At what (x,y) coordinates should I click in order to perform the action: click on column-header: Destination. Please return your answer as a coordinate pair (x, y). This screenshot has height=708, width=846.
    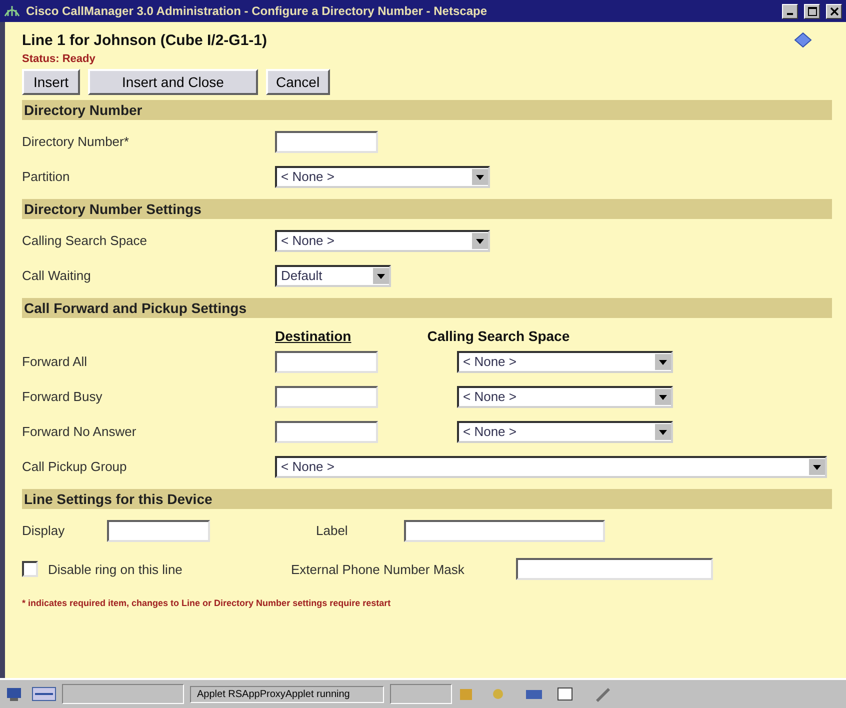
    Looking at the image, I should click on (313, 336).